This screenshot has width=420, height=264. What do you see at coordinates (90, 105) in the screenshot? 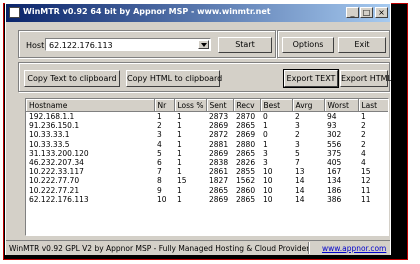
I see `column-header-hostname: Hostname` at bounding box center [90, 105].